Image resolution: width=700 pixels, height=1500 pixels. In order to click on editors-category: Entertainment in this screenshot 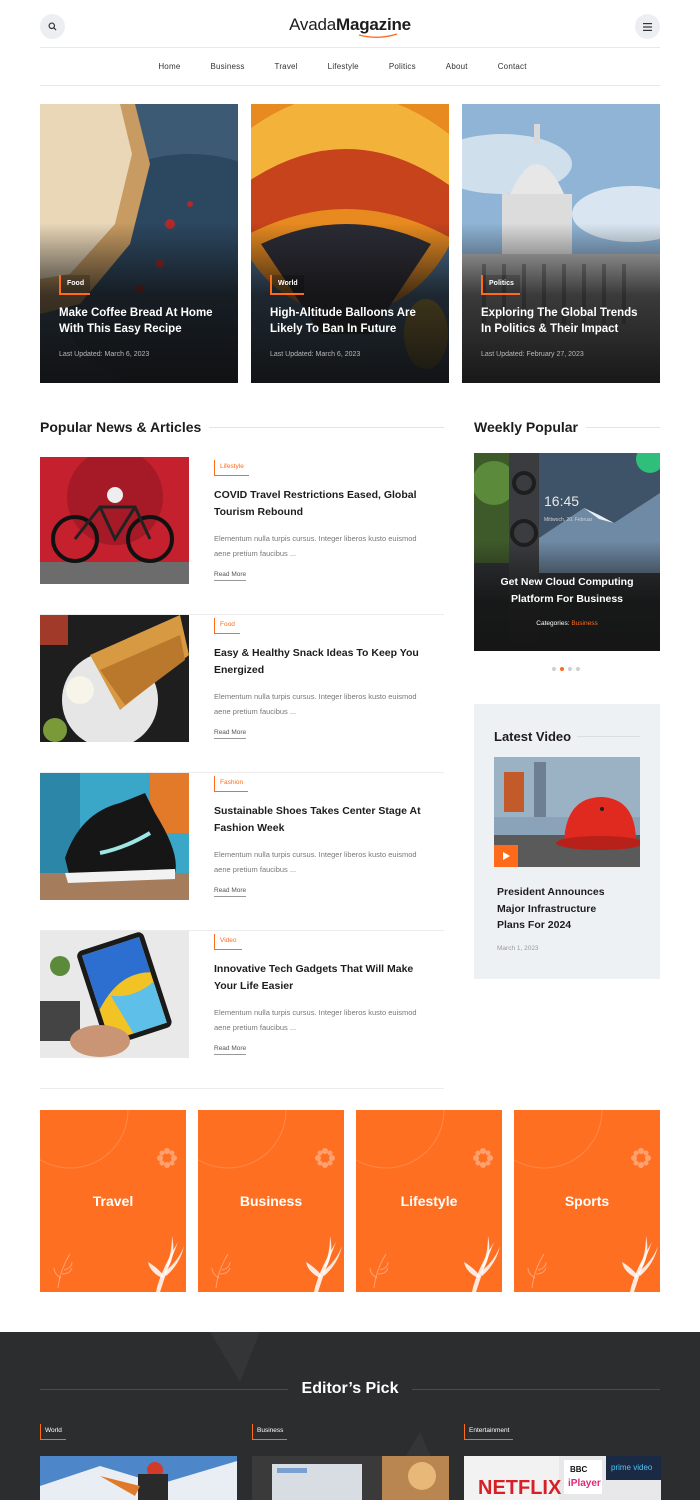, I will do `click(489, 1432)`.